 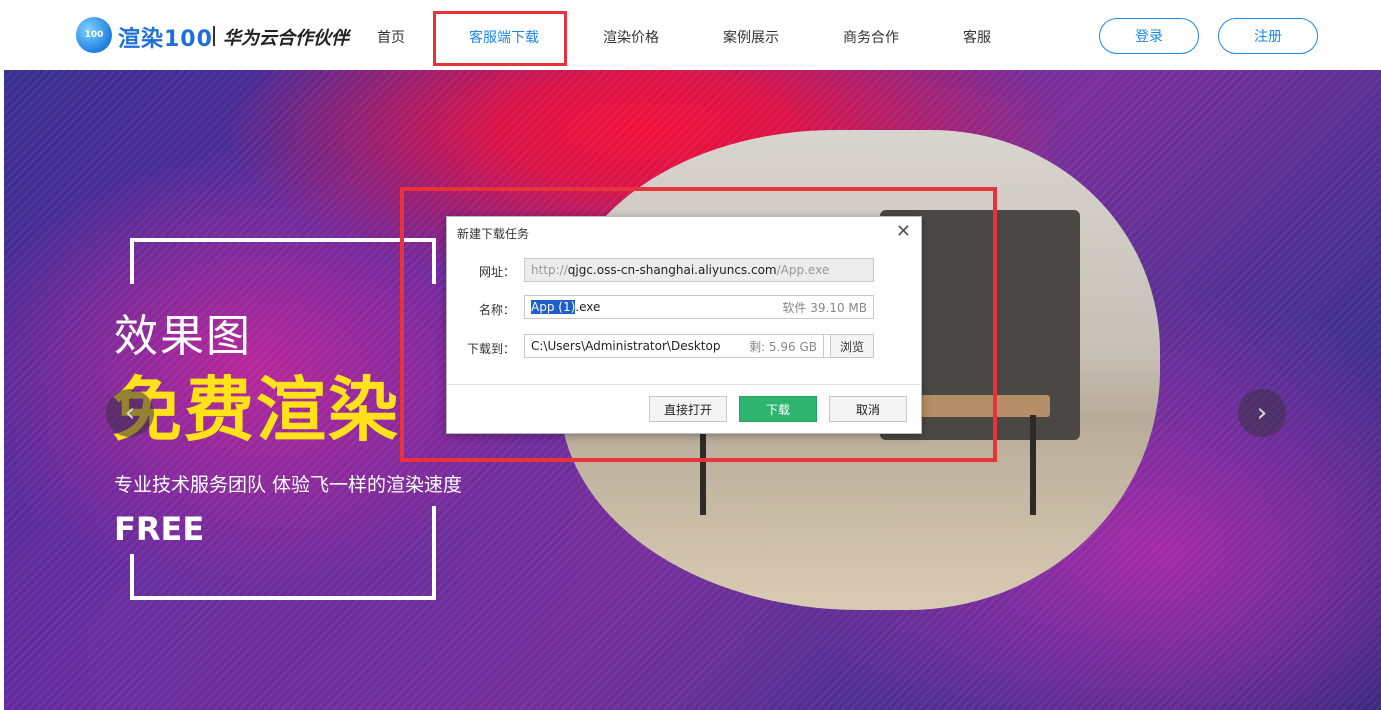 I want to click on browse-button: 浏览, so click(x=852, y=346).